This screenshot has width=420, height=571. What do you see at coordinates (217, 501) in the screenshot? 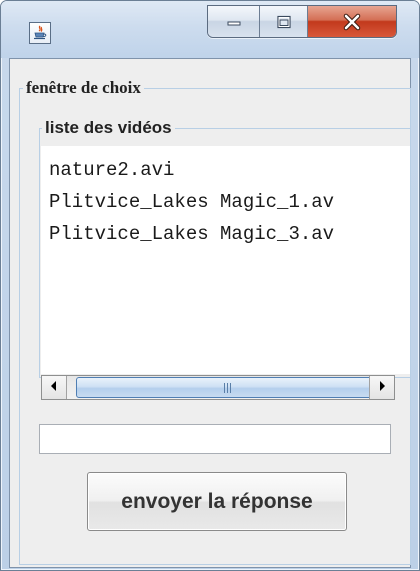
I see `send-answer-button: envoyer la réponse` at bounding box center [217, 501].